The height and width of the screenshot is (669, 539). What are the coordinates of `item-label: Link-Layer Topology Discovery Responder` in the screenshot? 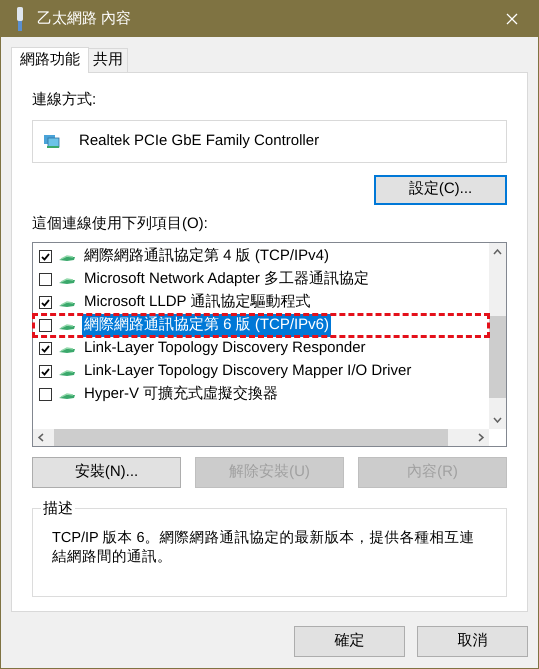 It's located at (225, 348).